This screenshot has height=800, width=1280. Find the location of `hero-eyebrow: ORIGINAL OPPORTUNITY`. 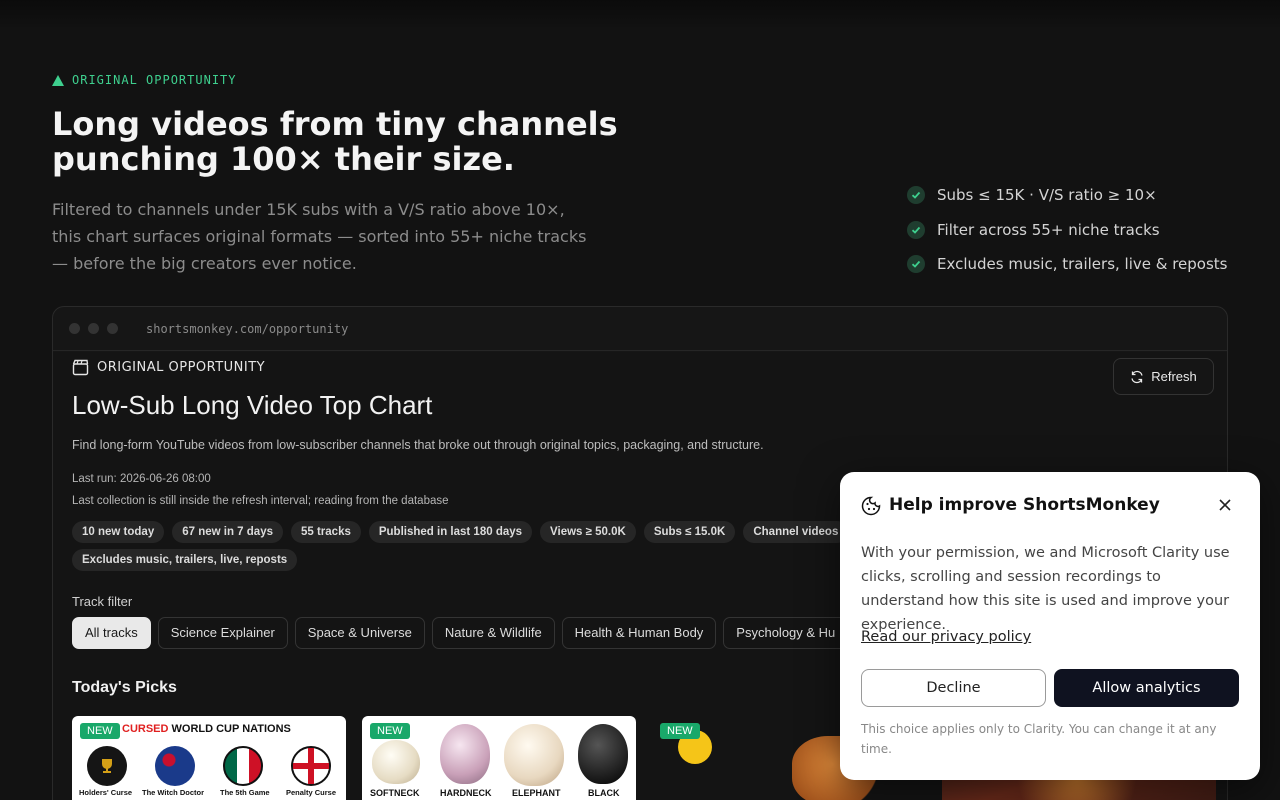

hero-eyebrow: ORIGINAL OPPORTUNITY is located at coordinates (144, 80).